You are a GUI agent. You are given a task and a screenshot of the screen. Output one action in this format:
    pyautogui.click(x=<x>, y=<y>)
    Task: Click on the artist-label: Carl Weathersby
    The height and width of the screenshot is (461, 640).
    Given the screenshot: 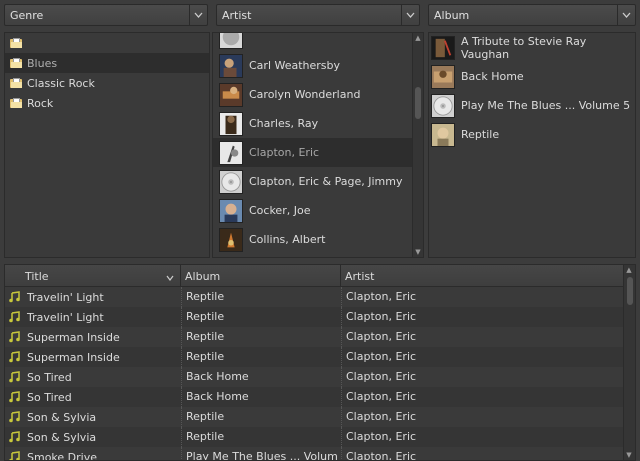 What is the action you would take?
    pyautogui.click(x=295, y=65)
    